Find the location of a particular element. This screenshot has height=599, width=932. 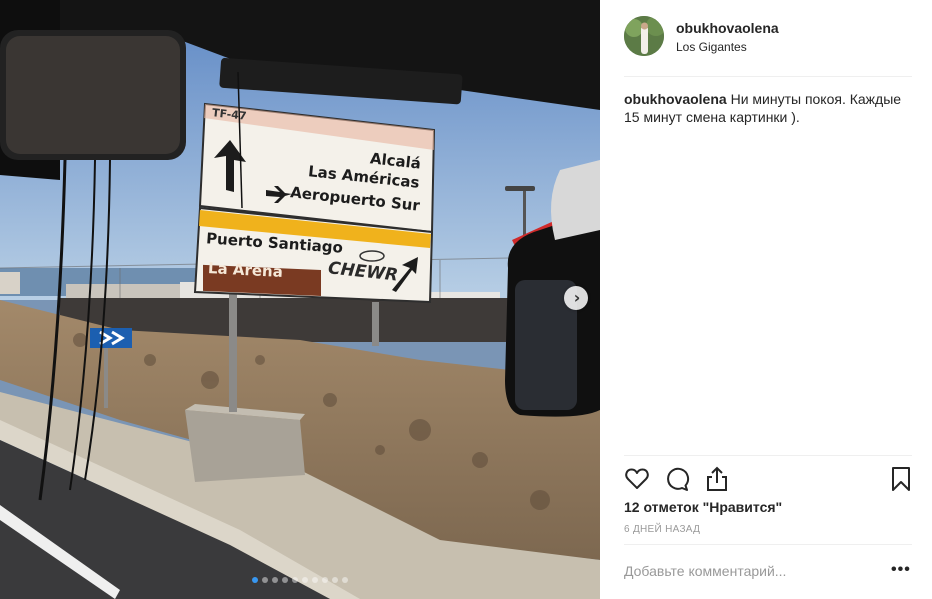

share-icon is located at coordinates (717, 478).